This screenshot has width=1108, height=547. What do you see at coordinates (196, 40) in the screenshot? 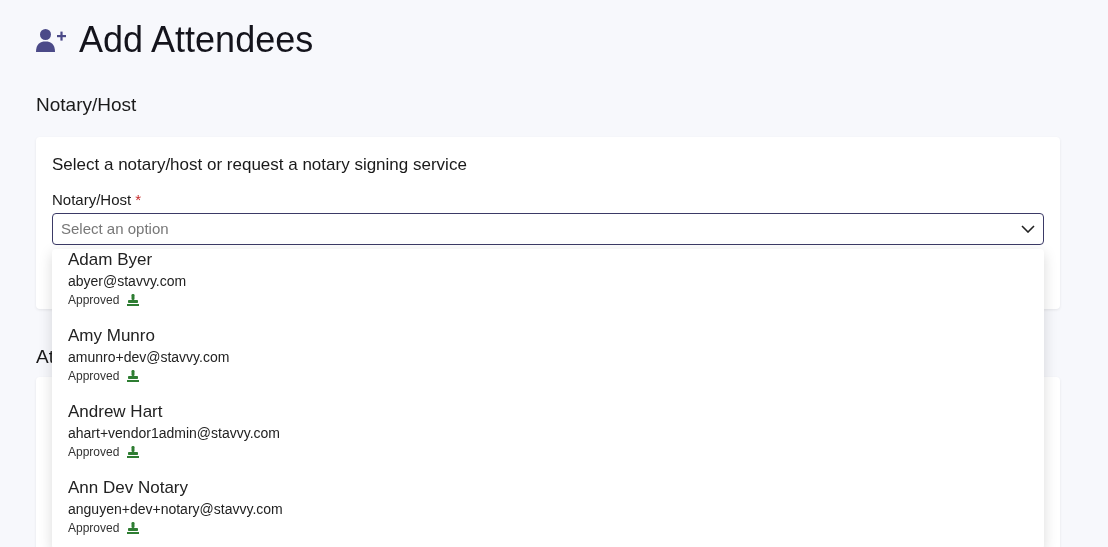
I see `page-title: Add Attendees` at bounding box center [196, 40].